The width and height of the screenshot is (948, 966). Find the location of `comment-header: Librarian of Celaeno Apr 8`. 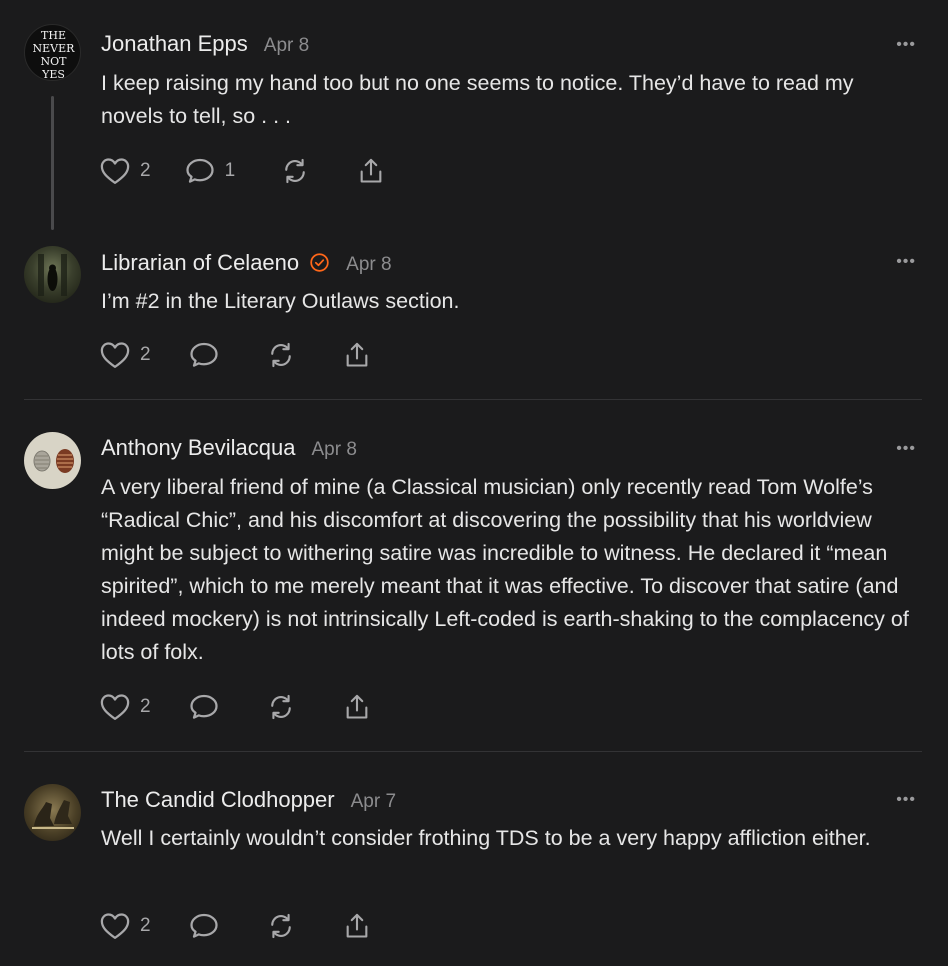

comment-header: Librarian of Celaeno Apr 8 is located at coordinates (246, 262).